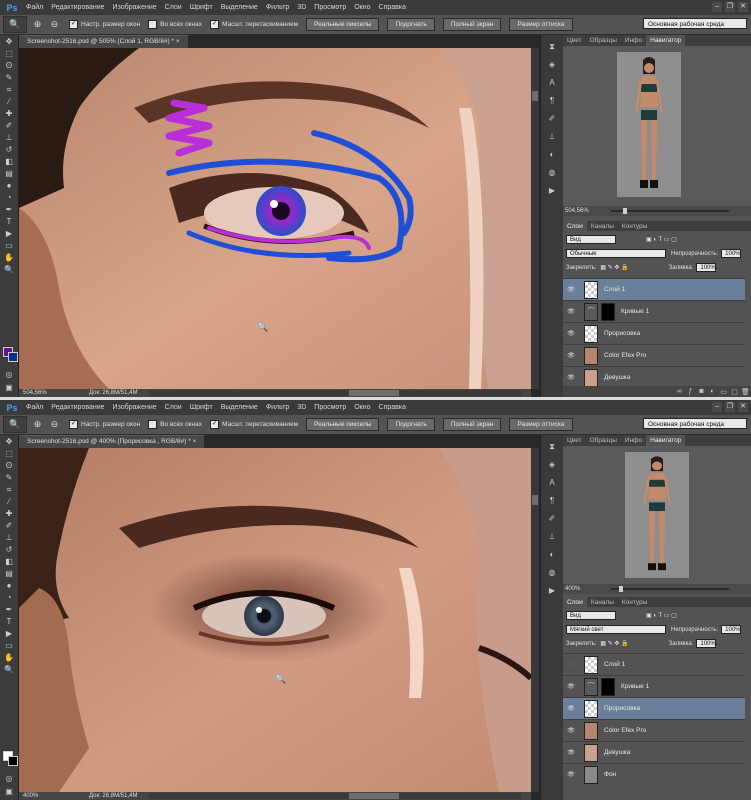  Describe the element at coordinates (695, 423) in the screenshot. I see `workspace-select: Основная рабочая среда` at that location.